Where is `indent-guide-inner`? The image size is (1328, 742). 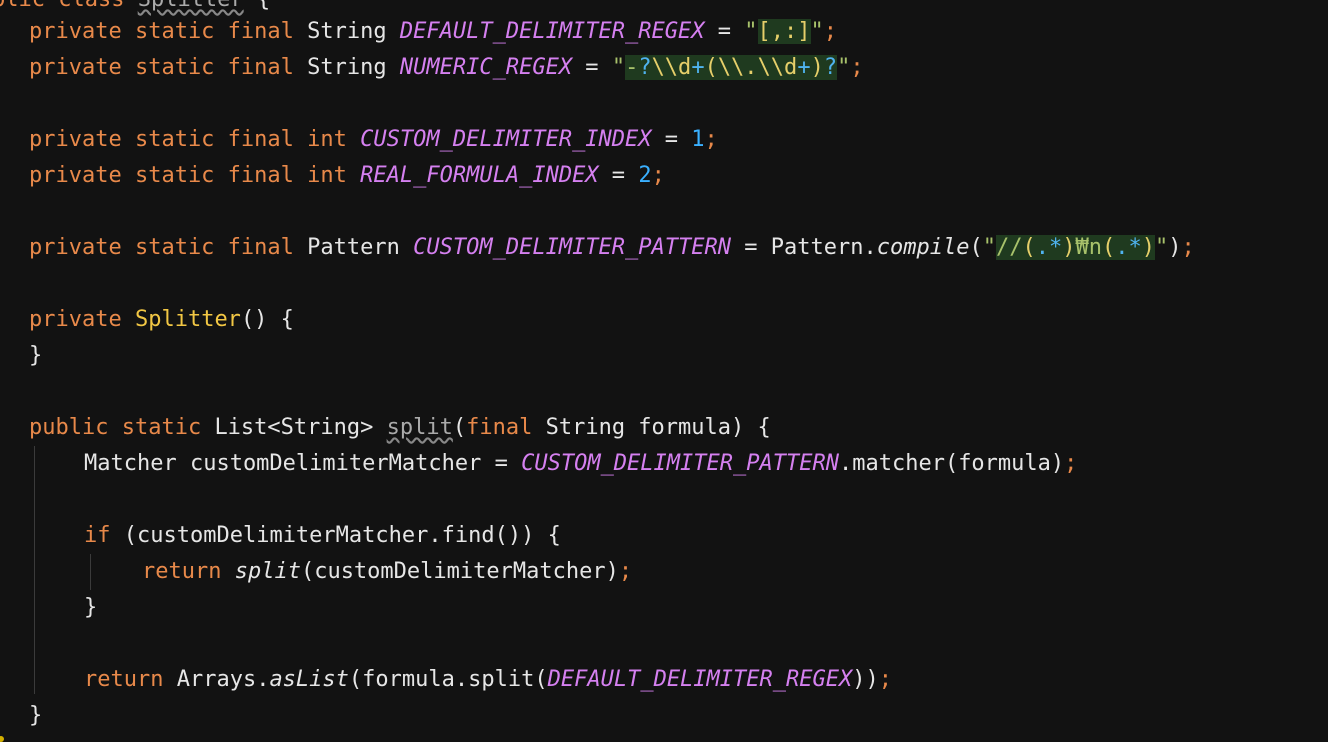 indent-guide-inner is located at coordinates (90, 572).